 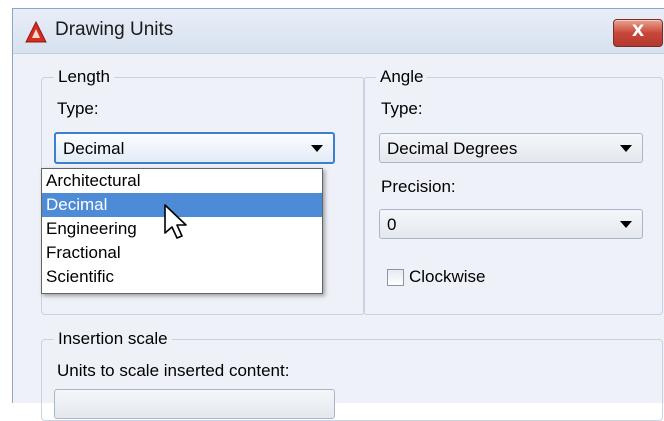 What do you see at coordinates (78, 108) in the screenshot?
I see `length-type-label: Type:` at bounding box center [78, 108].